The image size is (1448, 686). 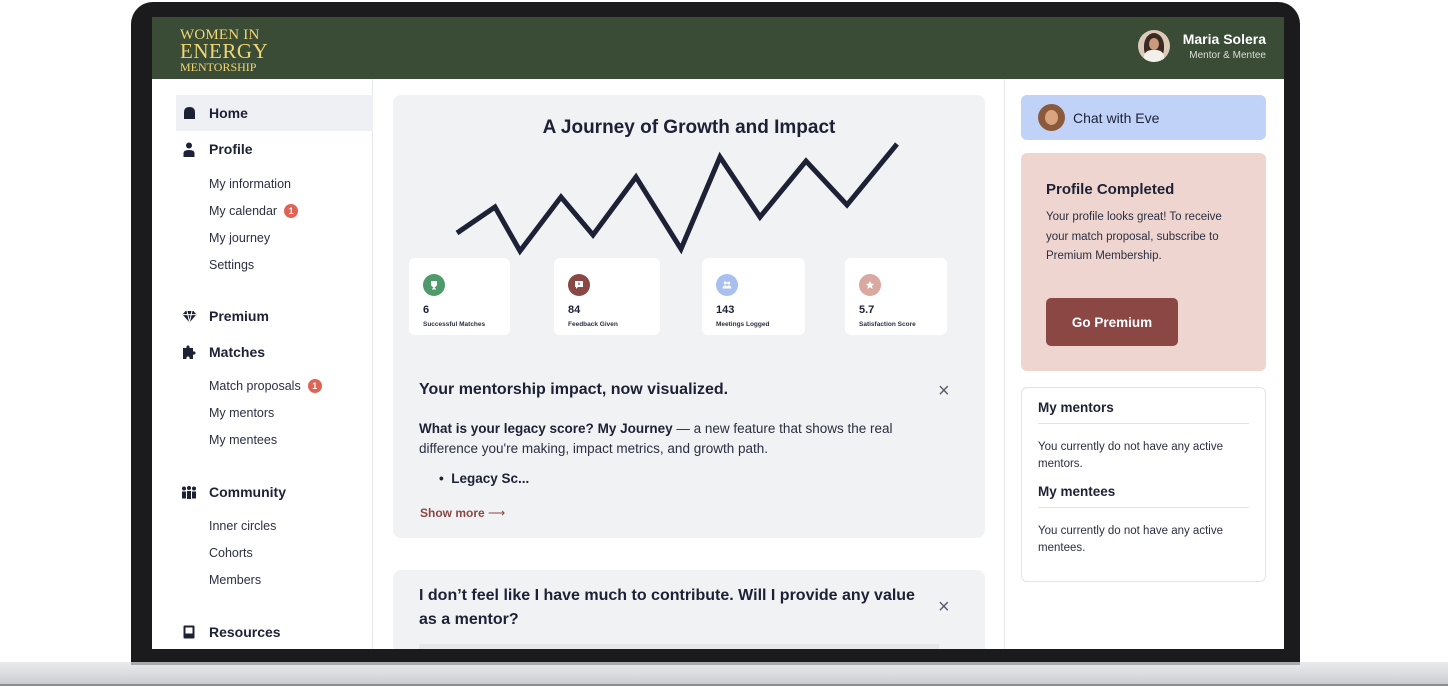 What do you see at coordinates (887, 324) in the screenshot?
I see `stat-label: Satisfaction Score` at bounding box center [887, 324].